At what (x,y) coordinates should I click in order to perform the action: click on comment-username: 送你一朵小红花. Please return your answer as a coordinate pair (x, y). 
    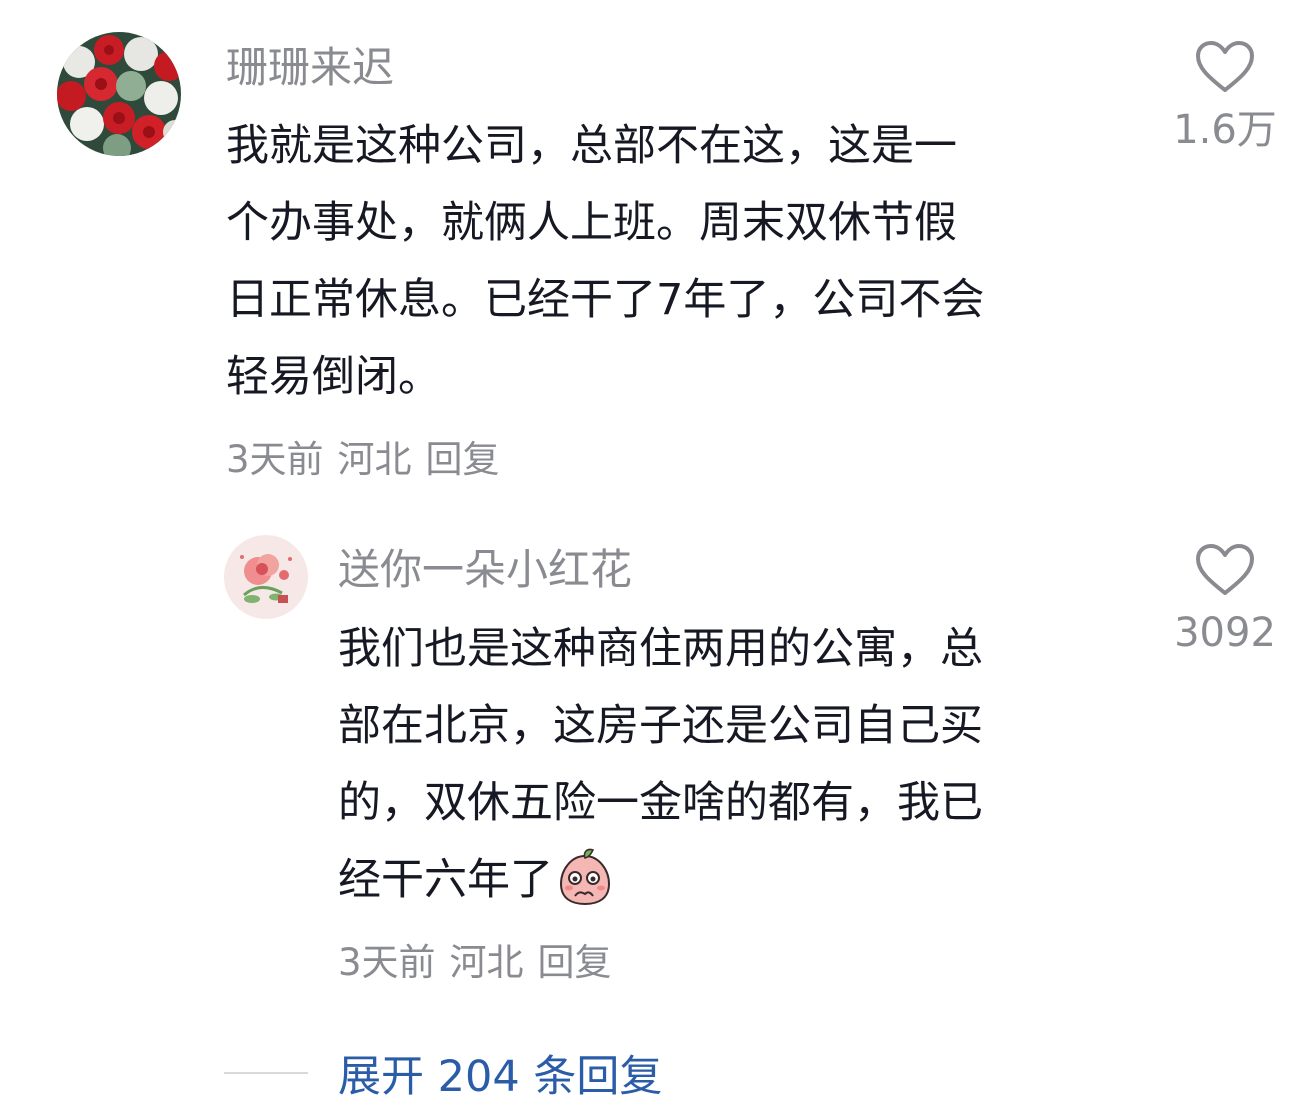
    Looking at the image, I should click on (485, 570).